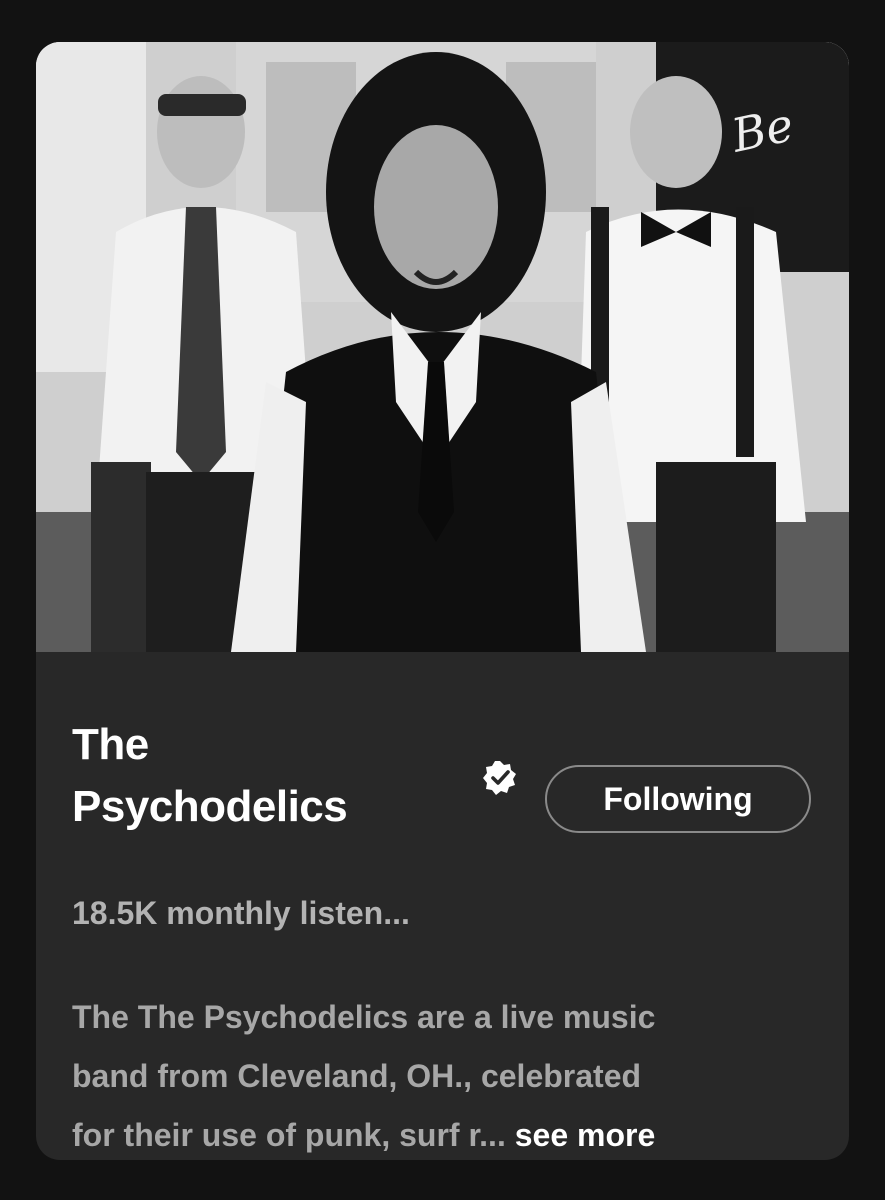  What do you see at coordinates (364, 1017) in the screenshot?
I see `bio-line-1: The The Psychodelics are a live music` at bounding box center [364, 1017].